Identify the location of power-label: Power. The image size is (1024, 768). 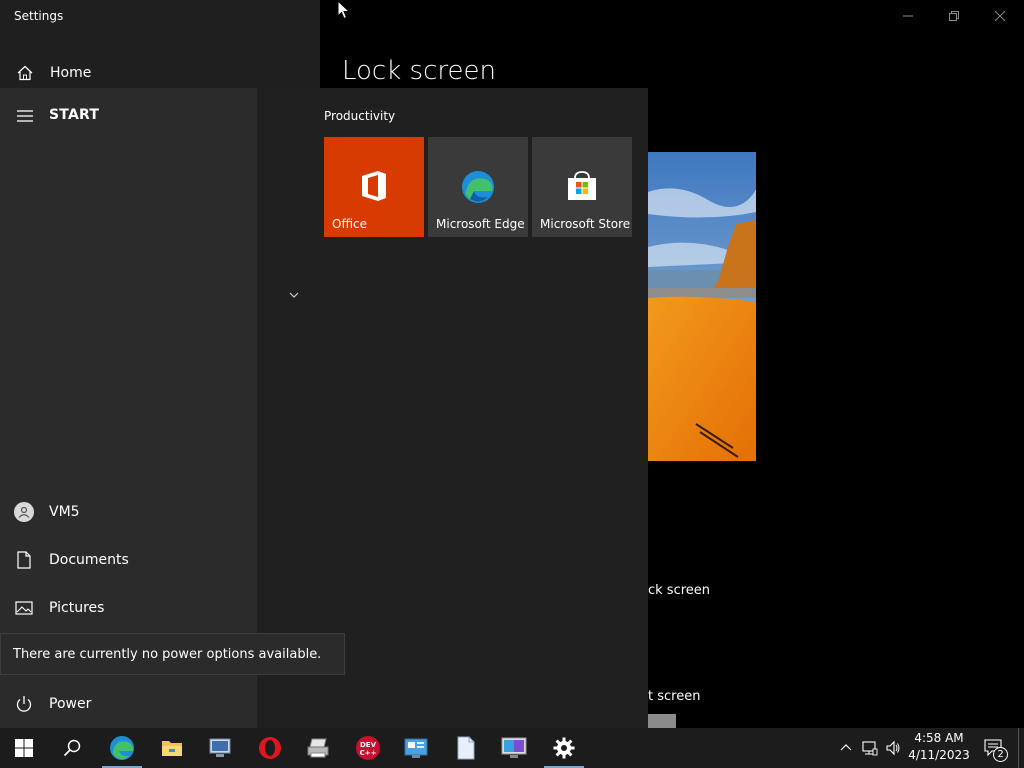
(70, 704).